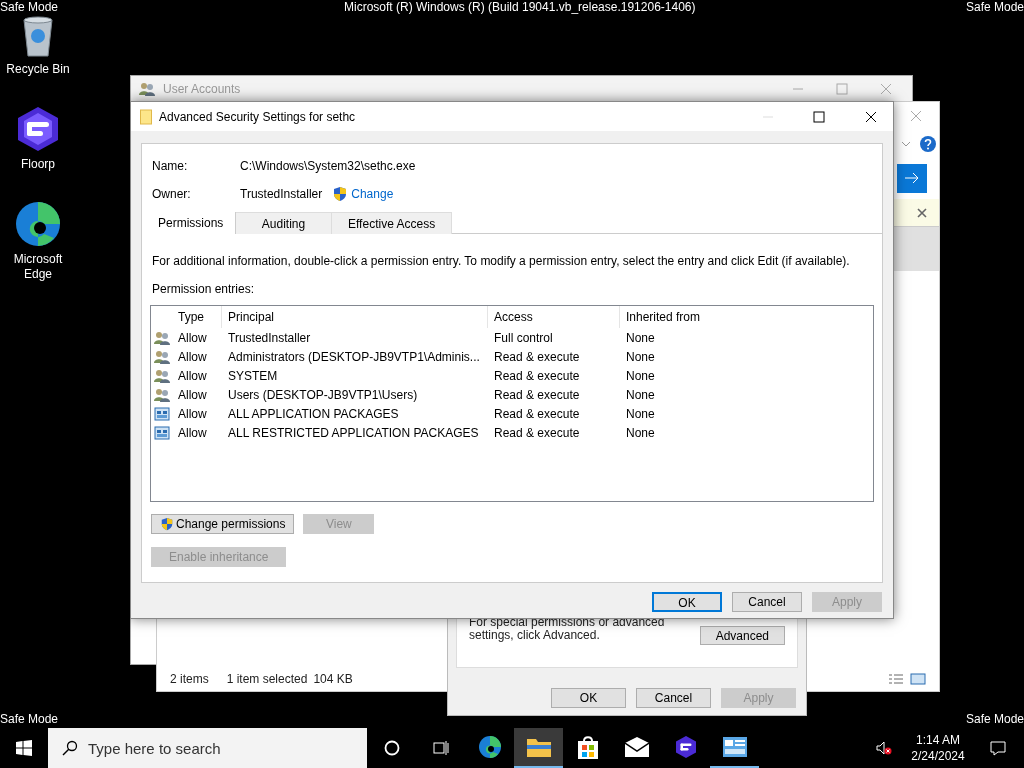  Describe the element at coordinates (197, 317) in the screenshot. I see `column-header: Type` at that location.